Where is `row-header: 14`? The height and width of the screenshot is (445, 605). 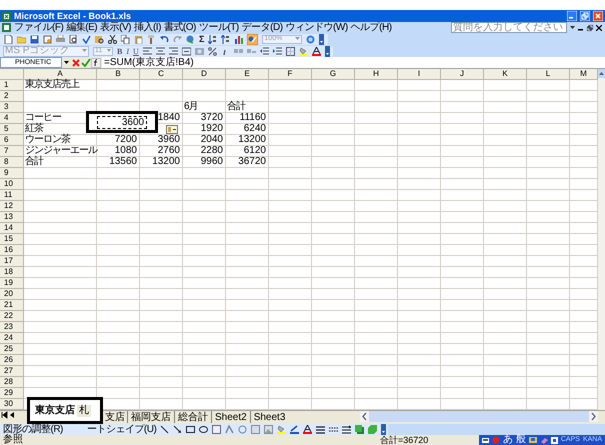
row-header: 14 is located at coordinates (12, 228).